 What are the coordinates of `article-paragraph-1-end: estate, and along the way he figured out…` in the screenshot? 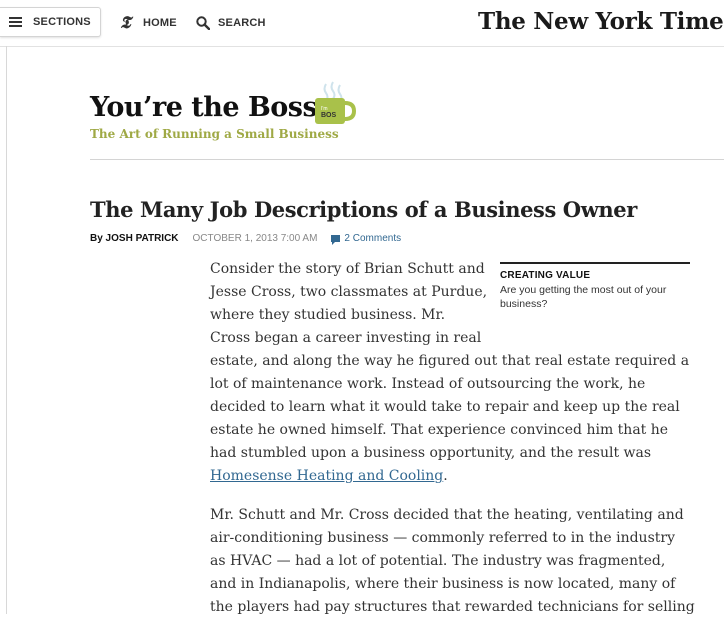 It's located at (453, 419).